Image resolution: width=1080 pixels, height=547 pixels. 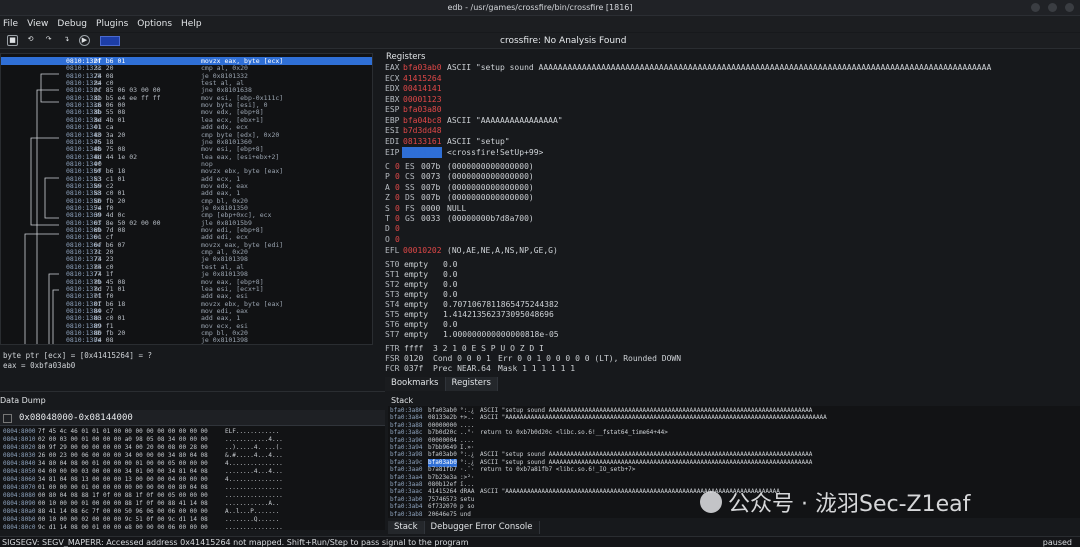 What do you see at coordinates (7, 418) in the screenshot?
I see `tab-icon` at bounding box center [7, 418].